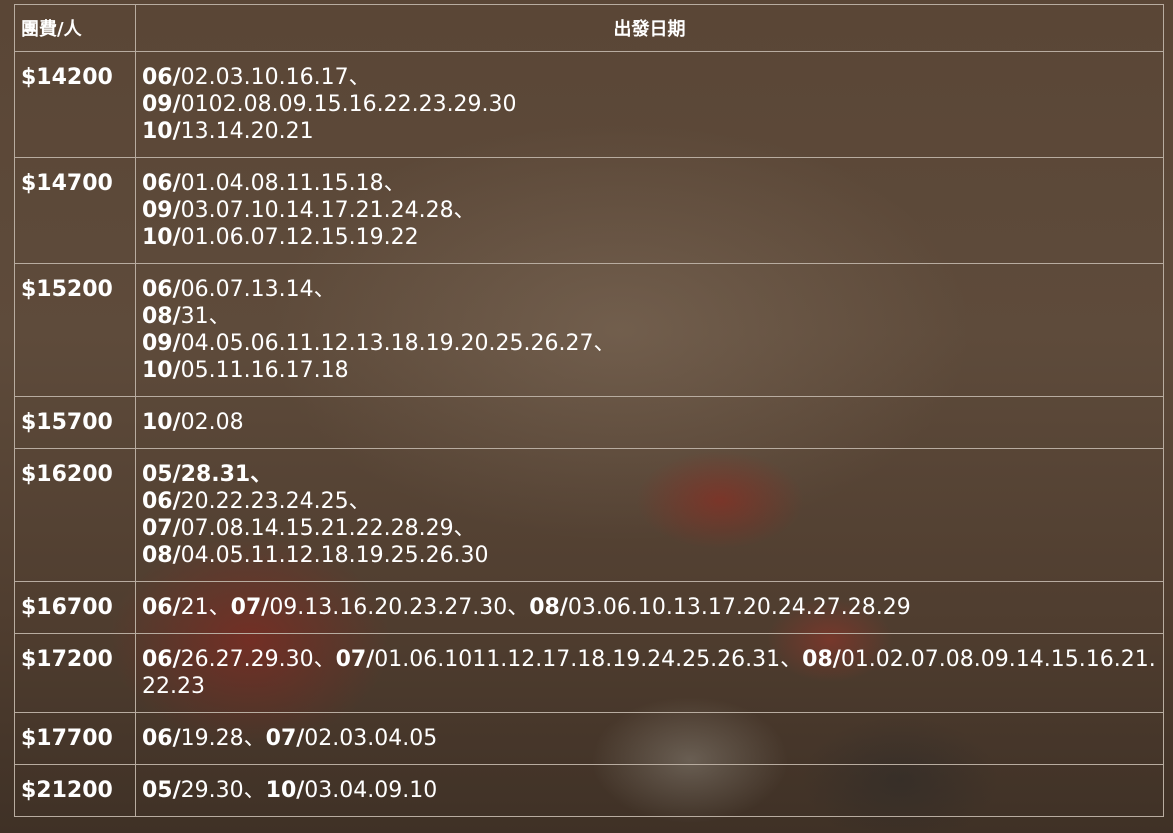  What do you see at coordinates (223, 738) in the screenshot?
I see `day-list: 19.28、` at bounding box center [223, 738].